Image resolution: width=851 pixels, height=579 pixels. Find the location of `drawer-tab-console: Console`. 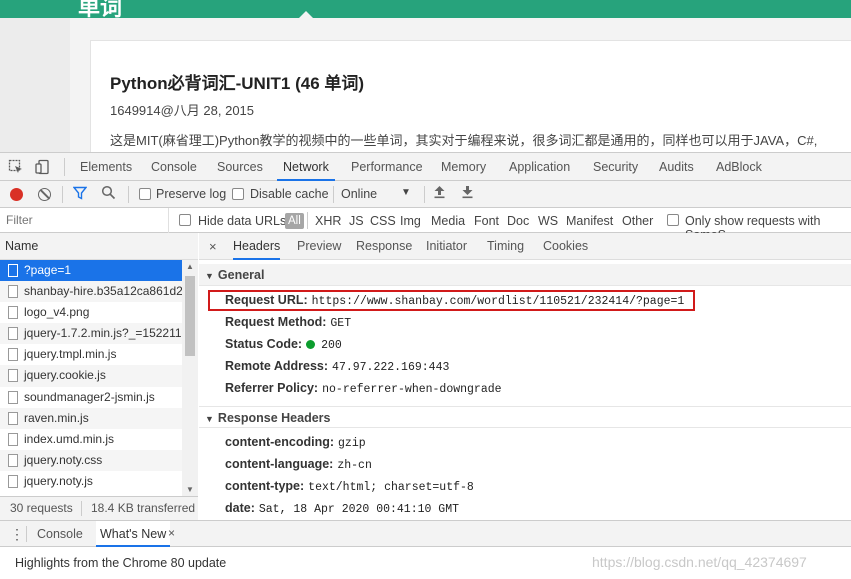

drawer-tab-console: Console is located at coordinates (60, 534).